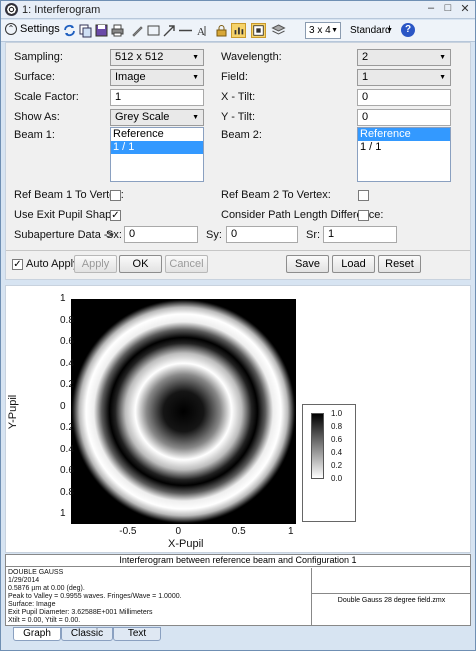 The width and height of the screenshot is (476, 651). I want to click on x-tick-label: 1, so click(291, 531).